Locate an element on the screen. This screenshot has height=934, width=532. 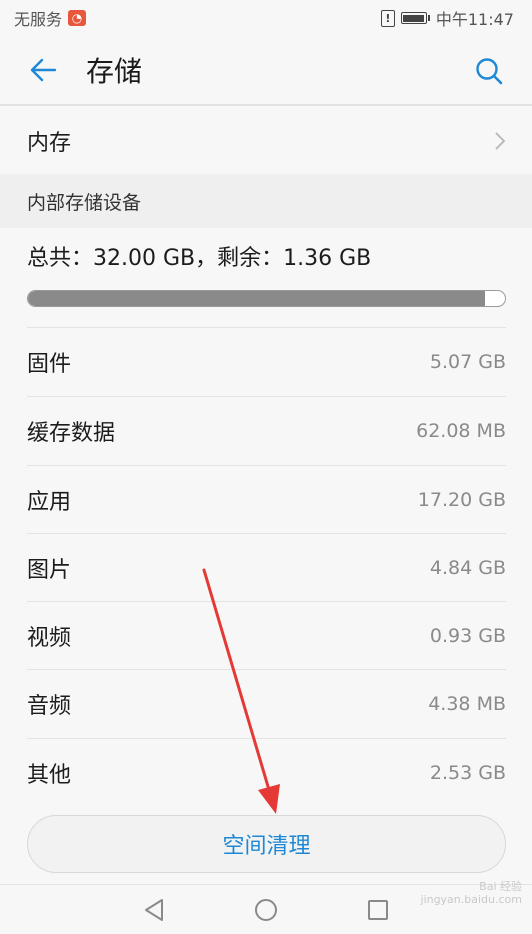
nav-home-button is located at coordinates (266, 910).